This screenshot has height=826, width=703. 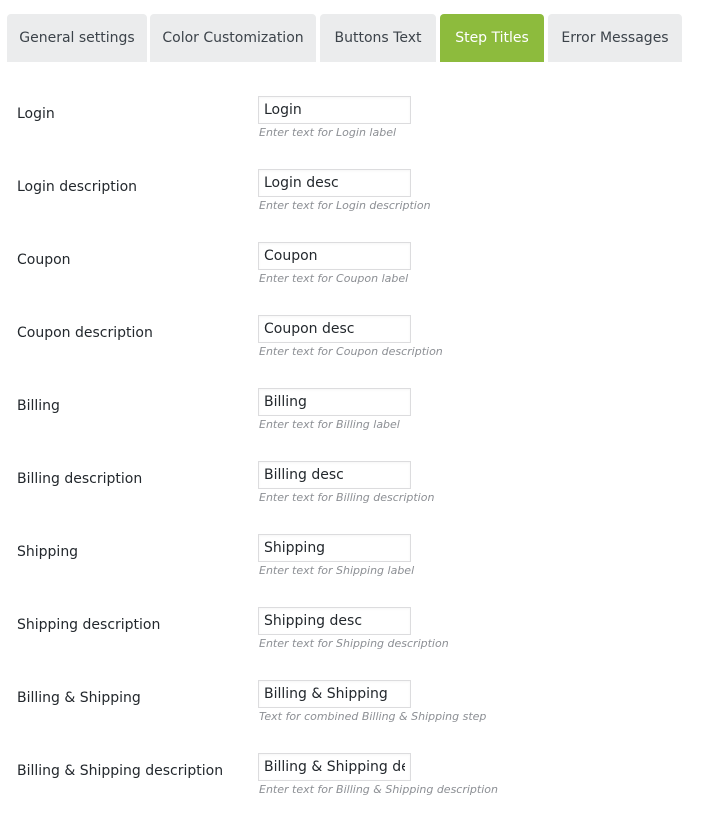 I want to click on billing-shipping-input, so click(x=334, y=694).